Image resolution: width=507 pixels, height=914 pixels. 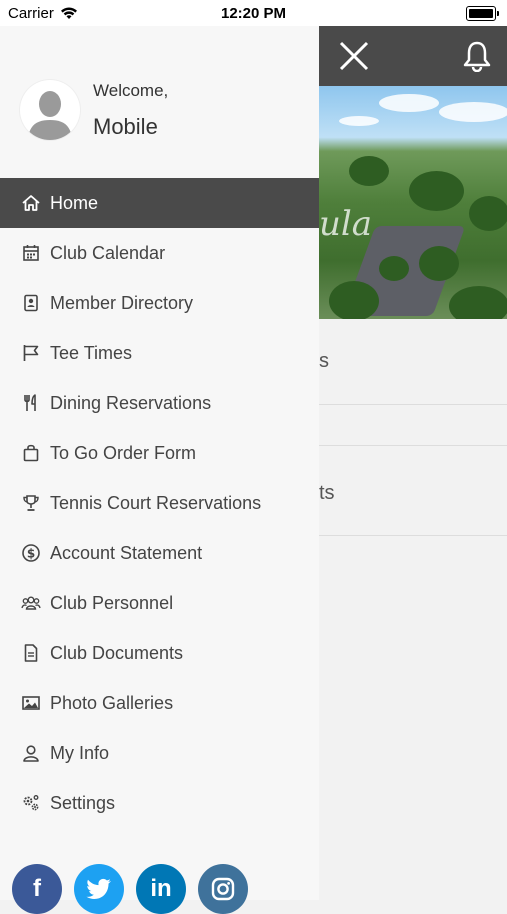 I want to click on username: Mobile, so click(x=125, y=126).